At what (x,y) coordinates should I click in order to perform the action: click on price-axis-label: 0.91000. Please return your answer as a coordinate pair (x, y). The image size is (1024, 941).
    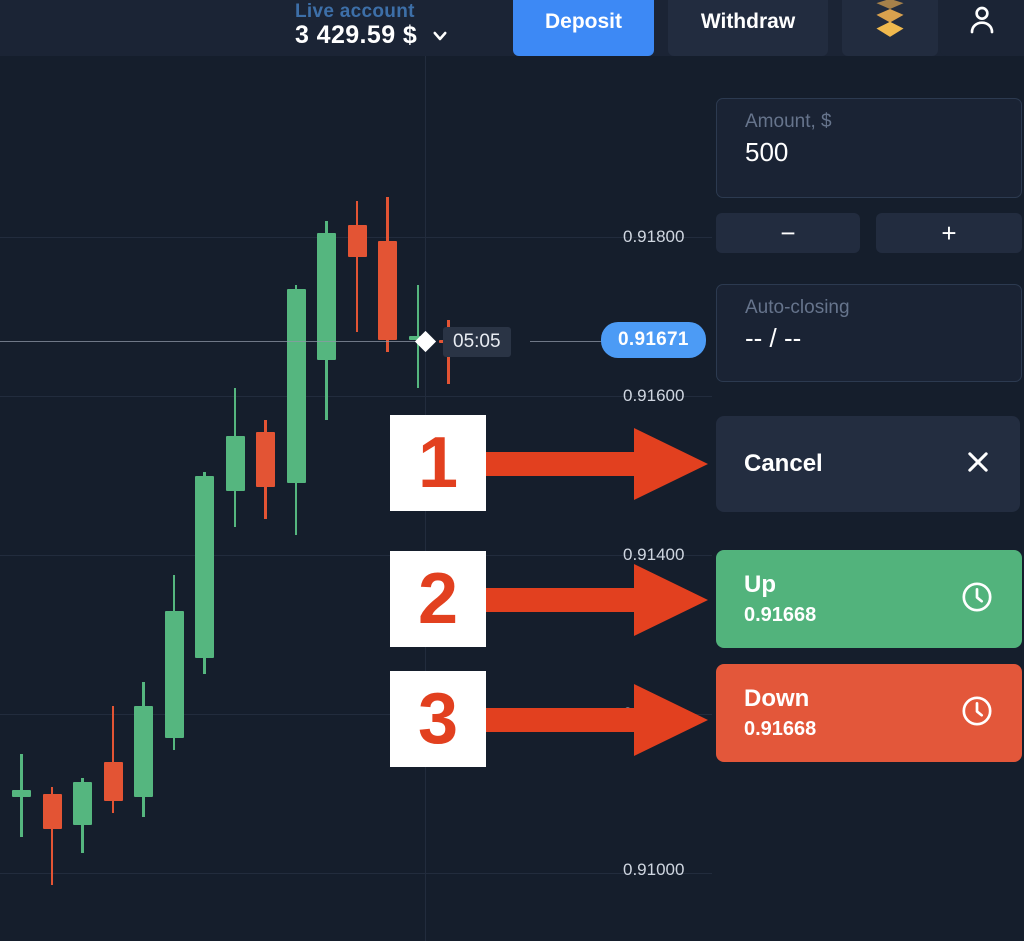
    Looking at the image, I should click on (654, 869).